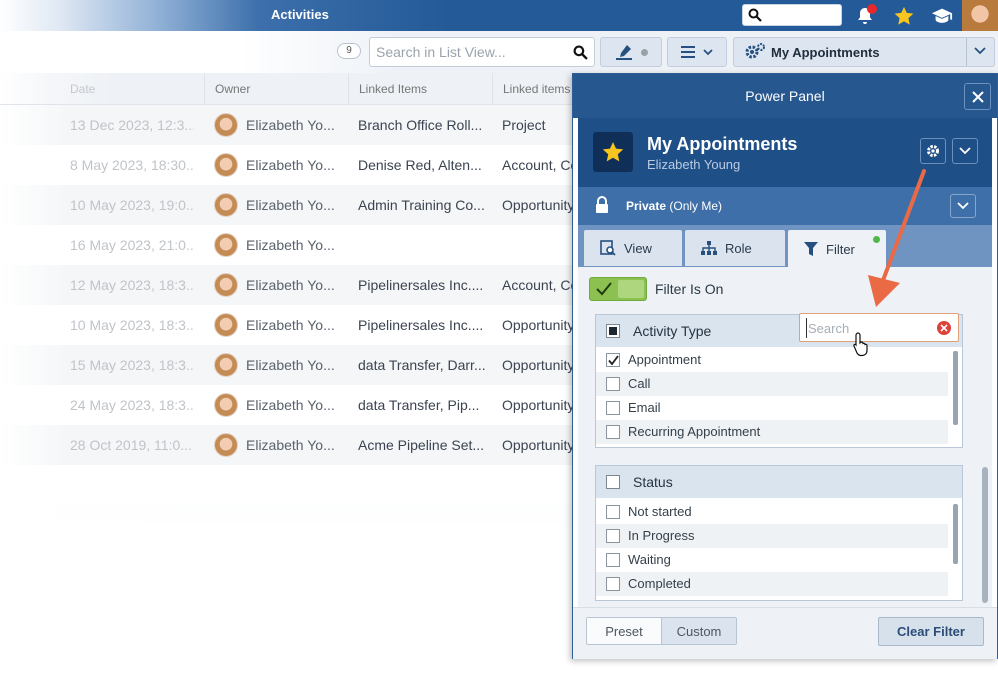 Image resolution: width=998 pixels, height=683 pixels. Describe the element at coordinates (963, 206) in the screenshot. I see `sharing-dropdown-button` at that location.